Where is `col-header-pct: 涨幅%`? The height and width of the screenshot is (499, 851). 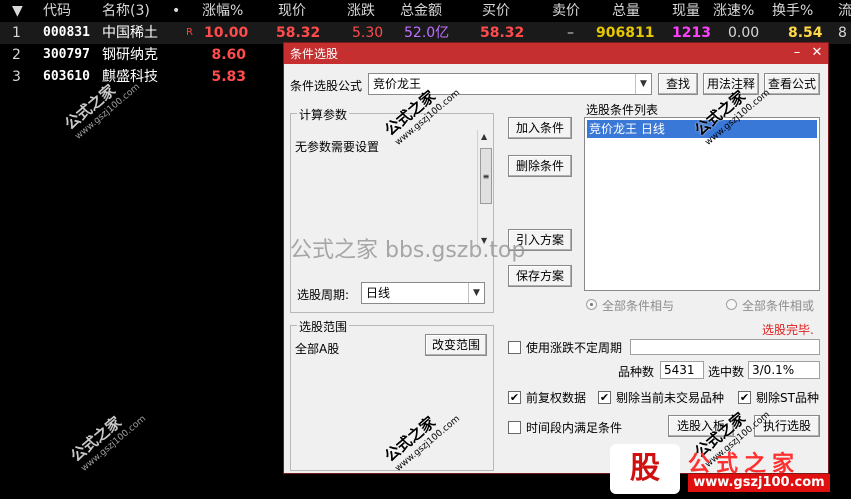 col-header-pct: 涨幅% is located at coordinates (222, 11).